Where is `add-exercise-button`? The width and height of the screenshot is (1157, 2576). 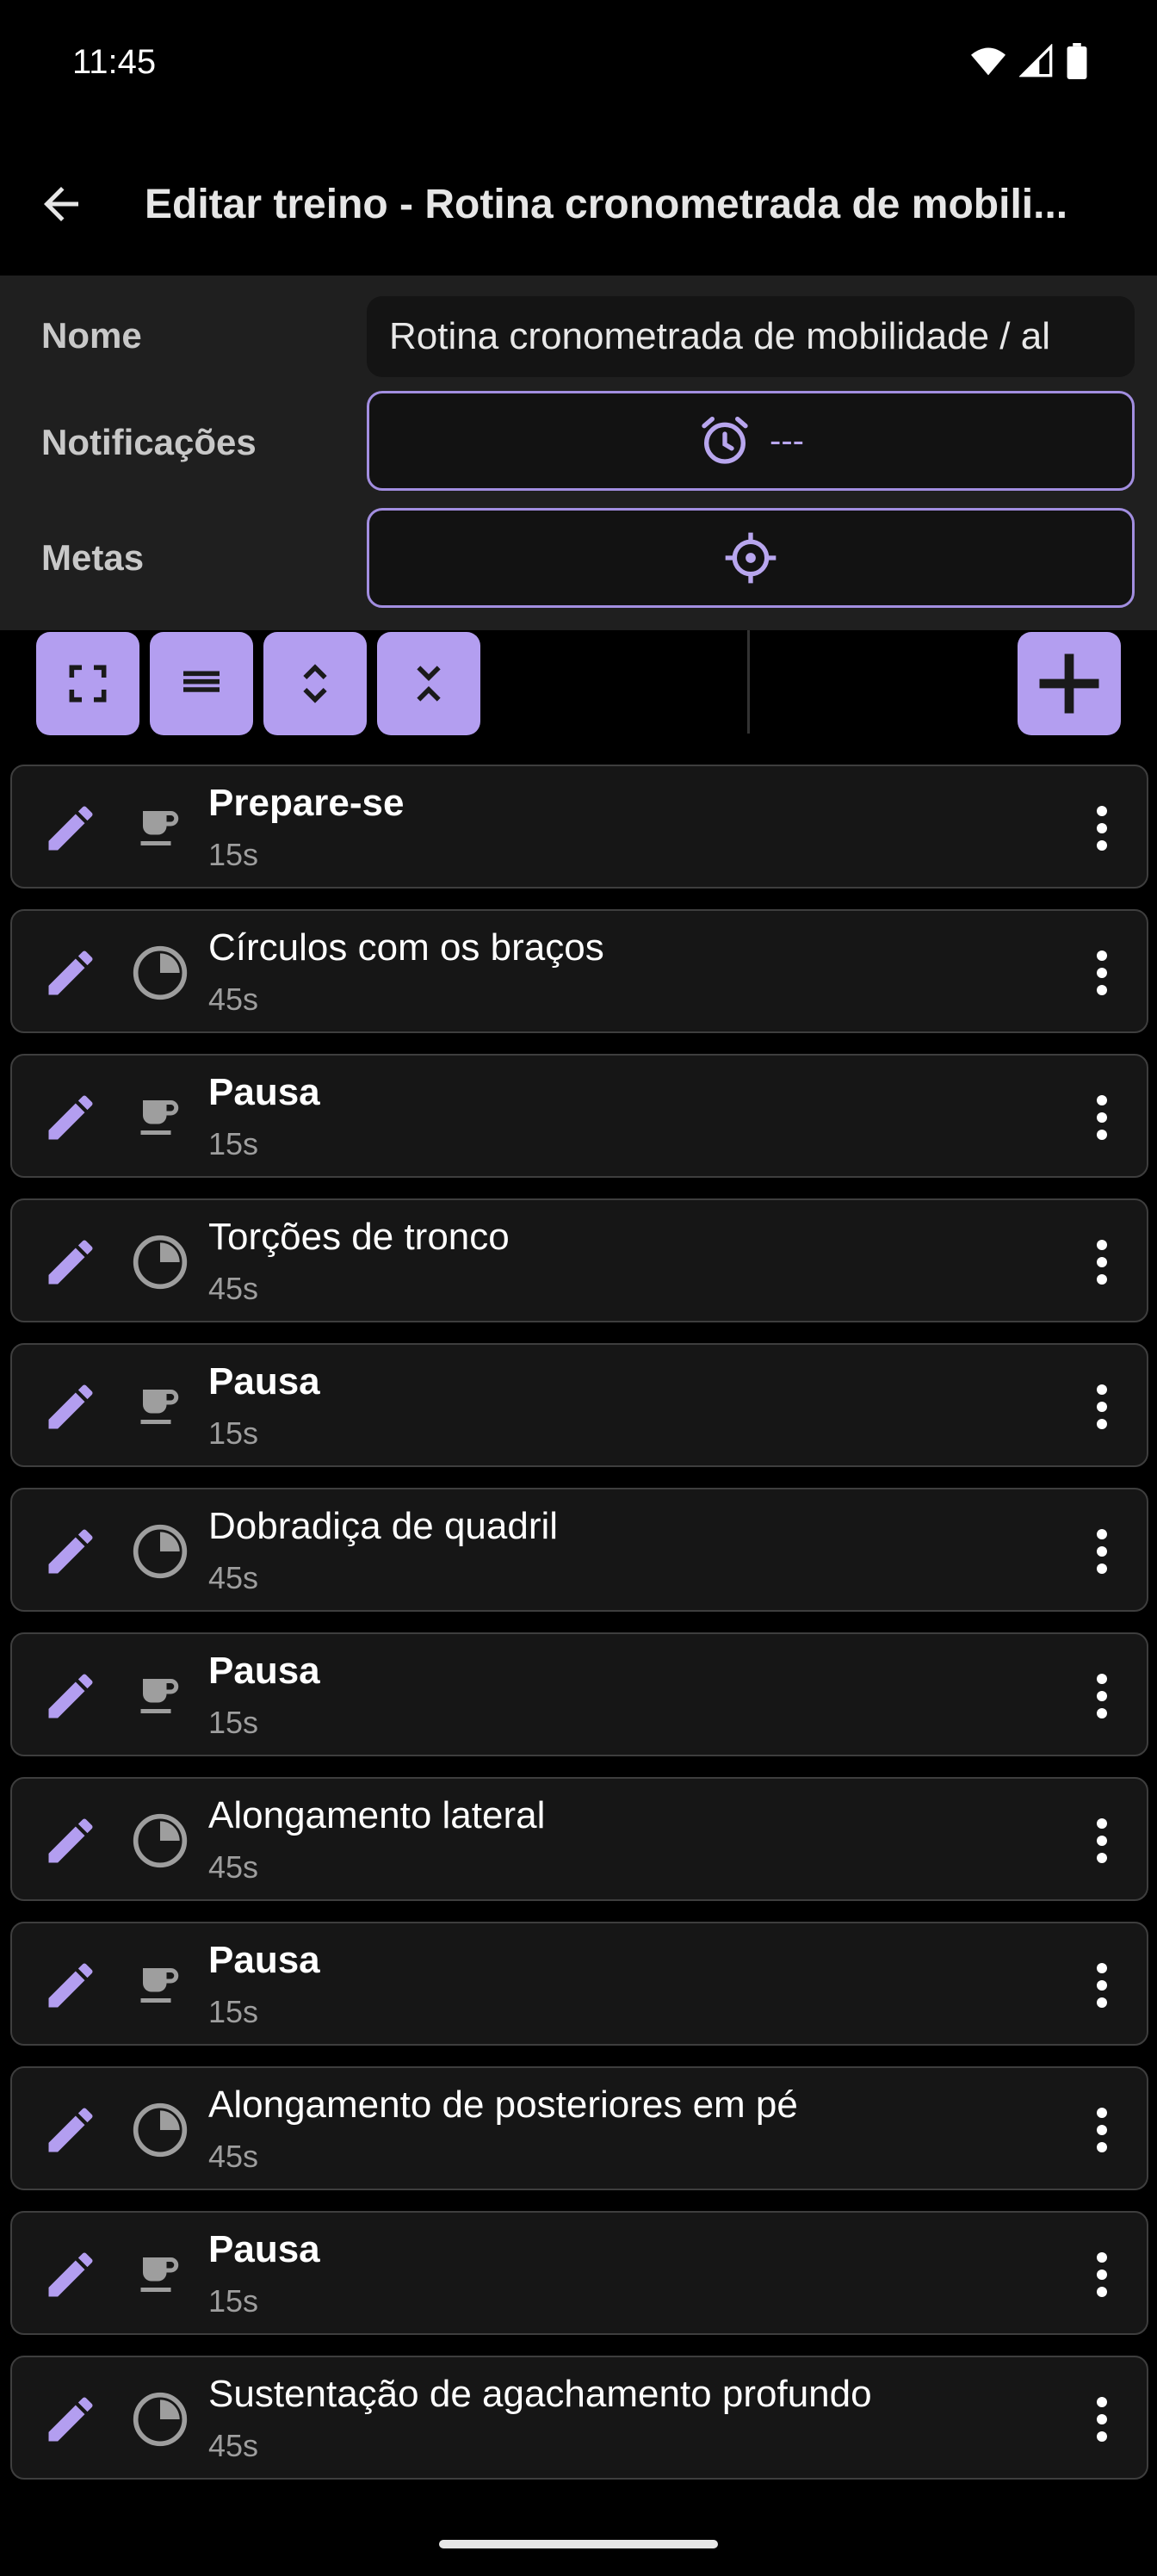
add-exercise-button is located at coordinates (1069, 683).